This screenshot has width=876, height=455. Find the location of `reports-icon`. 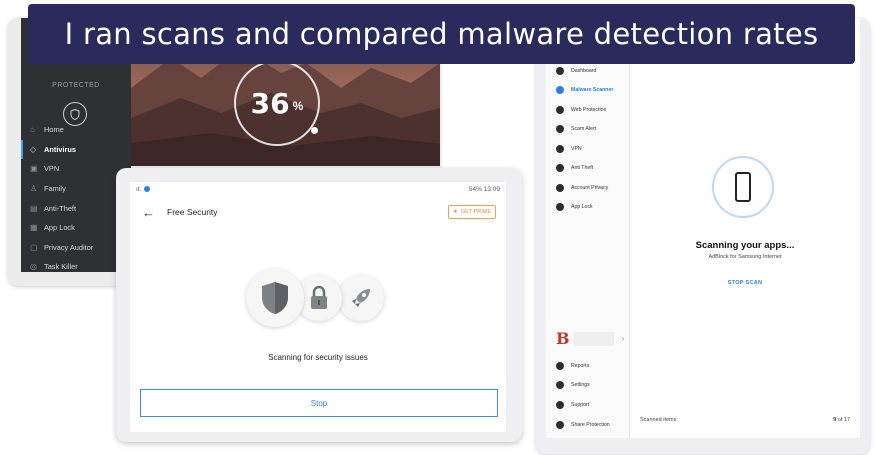

reports-icon is located at coordinates (560, 366).